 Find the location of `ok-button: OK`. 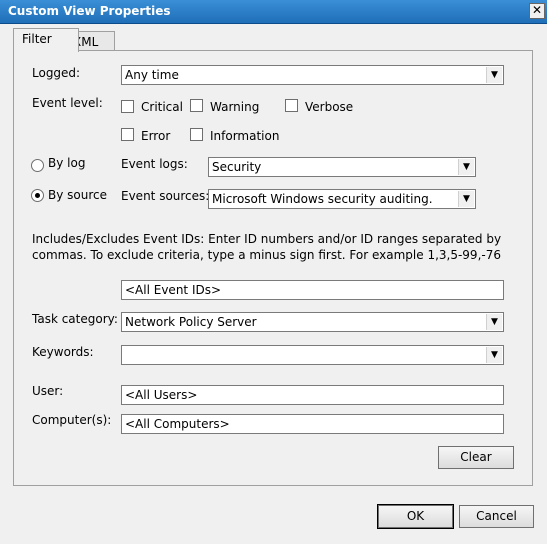

ok-button: OK is located at coordinates (415, 516).